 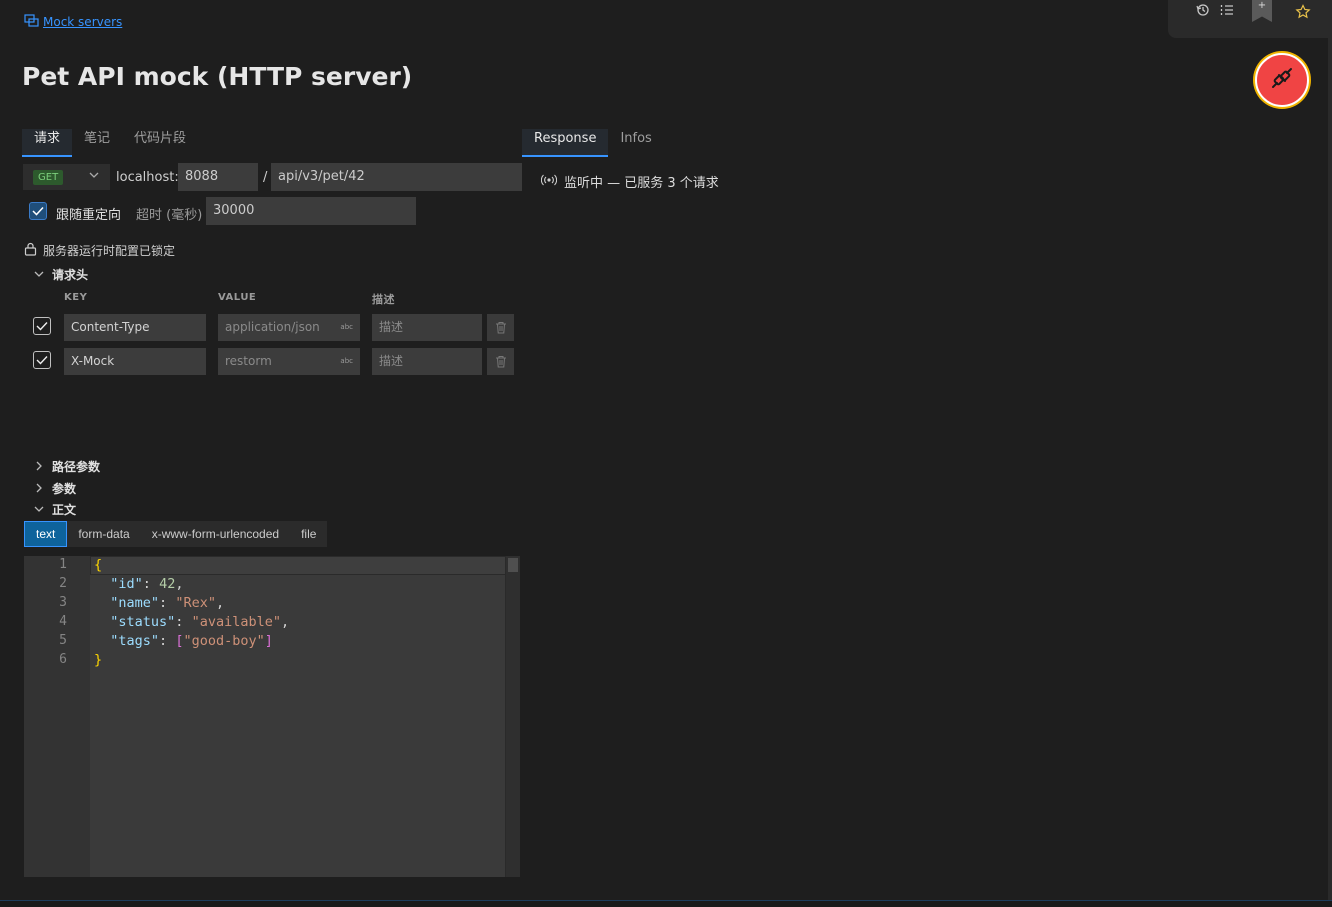 What do you see at coordinates (98, 565) in the screenshot?
I see `code-line: {` at bounding box center [98, 565].